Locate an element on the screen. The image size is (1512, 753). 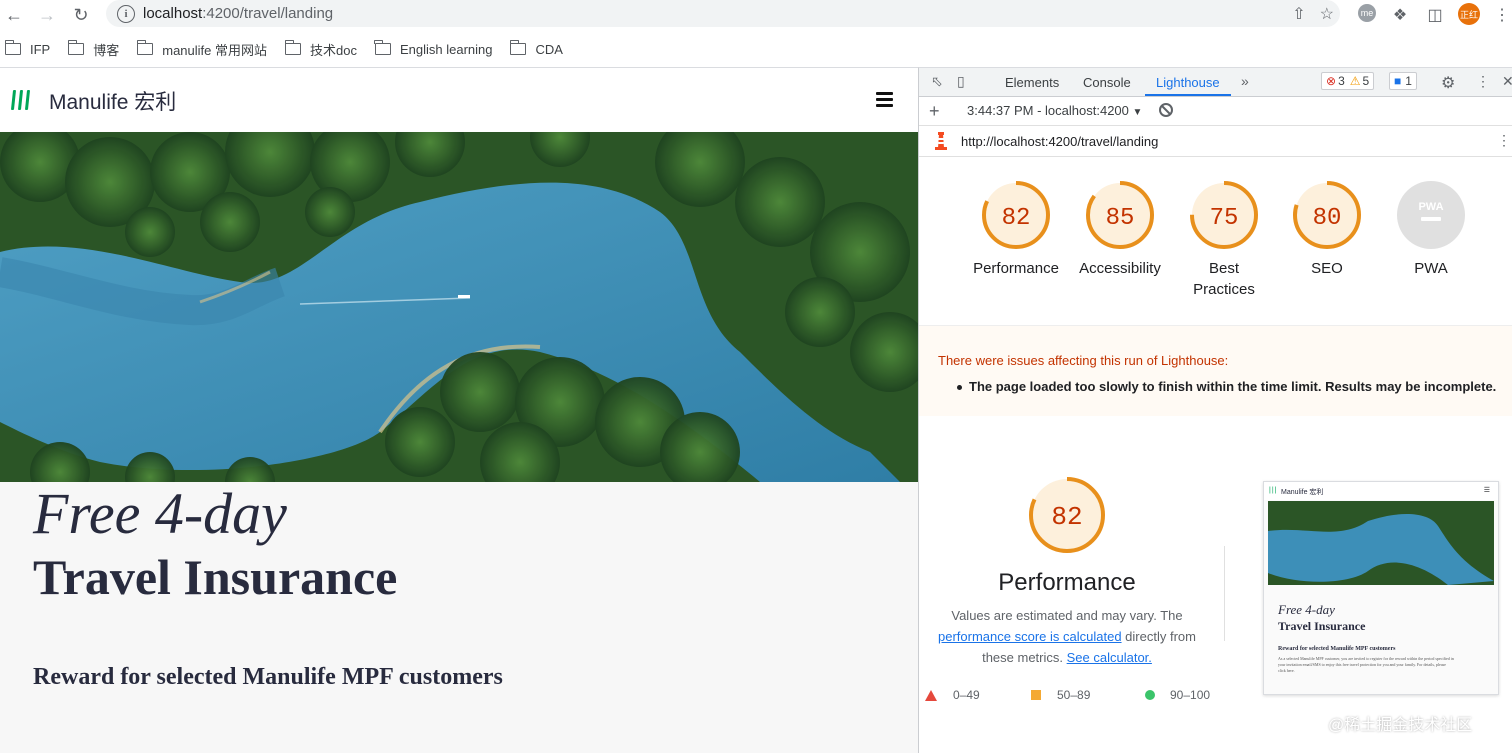
lighthouse-logo-icon is located at coordinates (941, 141).